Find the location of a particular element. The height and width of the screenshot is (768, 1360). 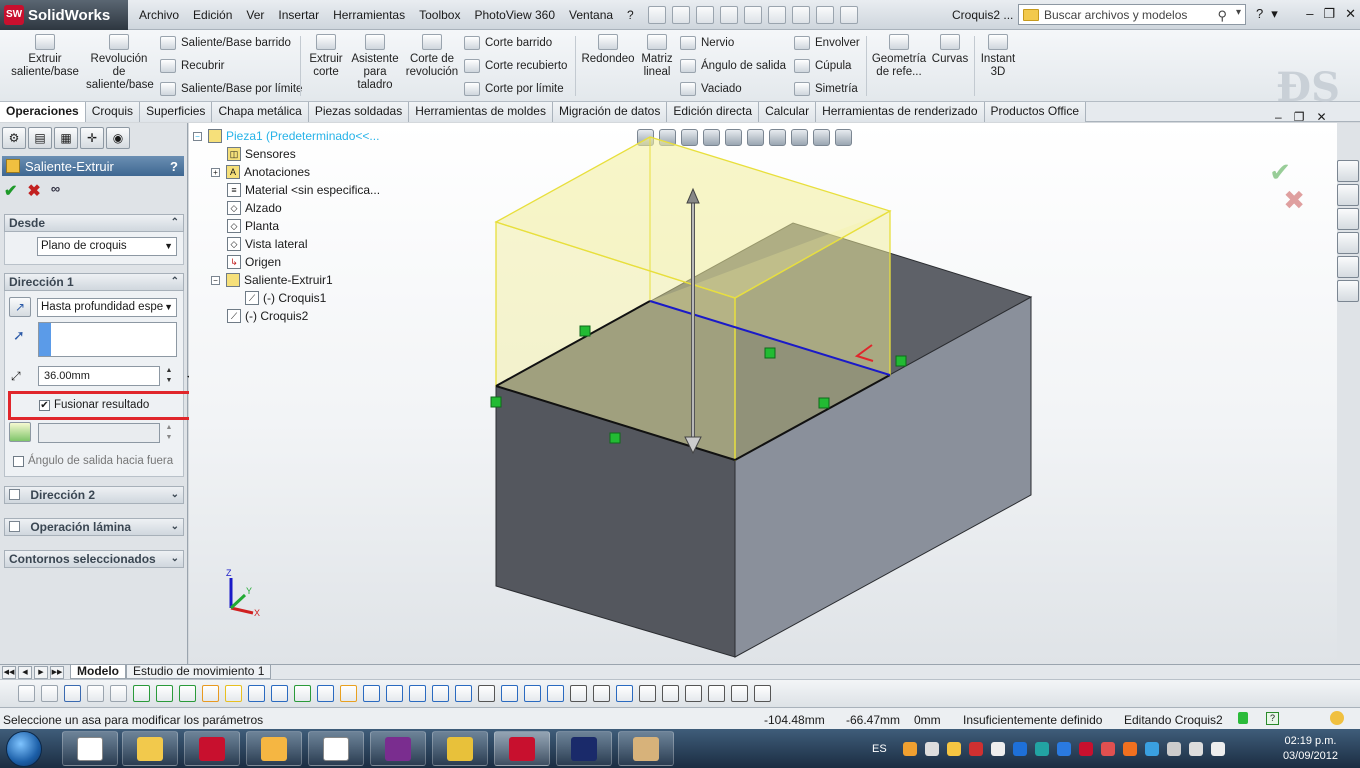

swept-boss-button: Saliente/Base barrido is located at coordinates (225, 43).